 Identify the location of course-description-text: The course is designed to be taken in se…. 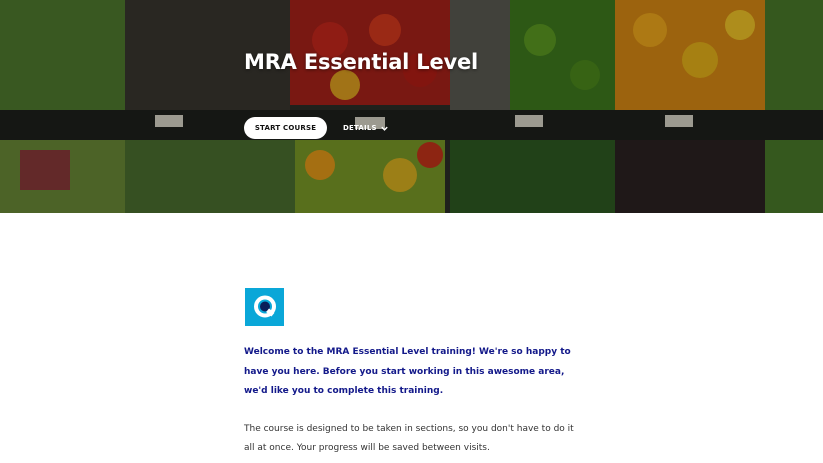
(409, 438).